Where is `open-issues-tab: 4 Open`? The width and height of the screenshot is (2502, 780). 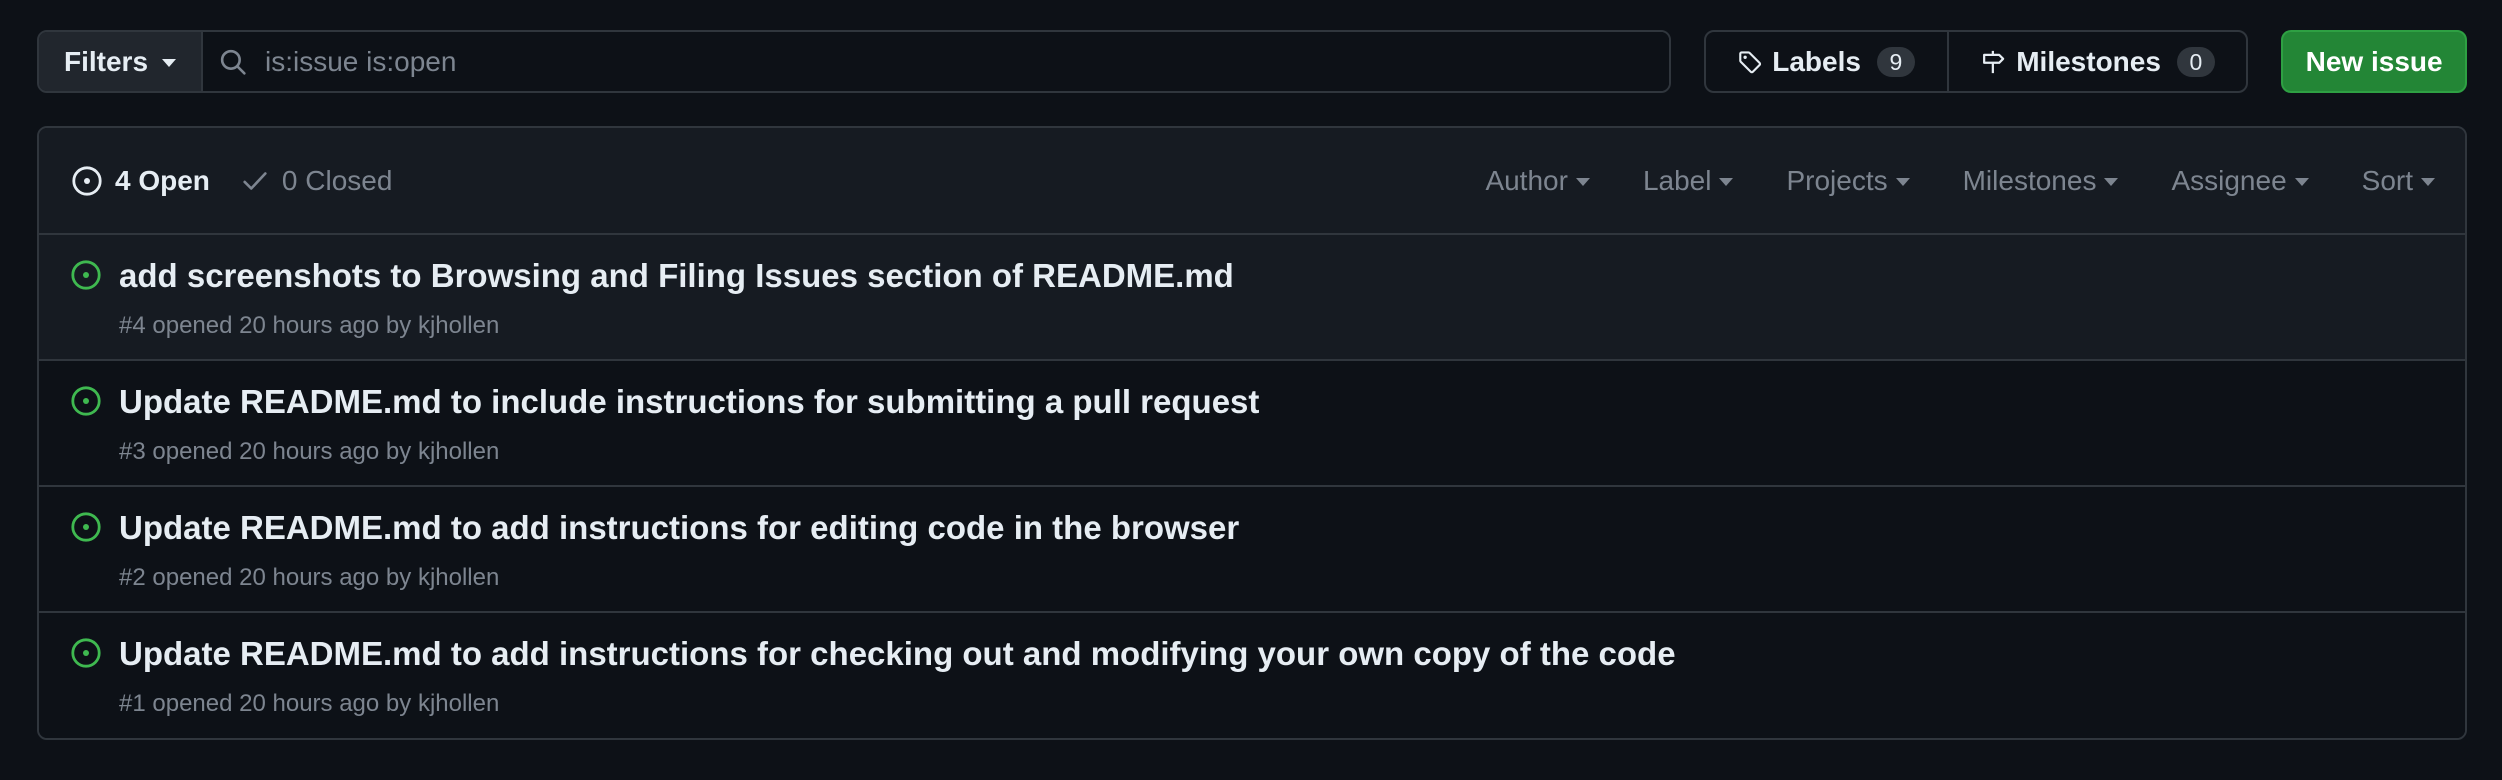
open-issues-tab: 4 Open is located at coordinates (140, 181).